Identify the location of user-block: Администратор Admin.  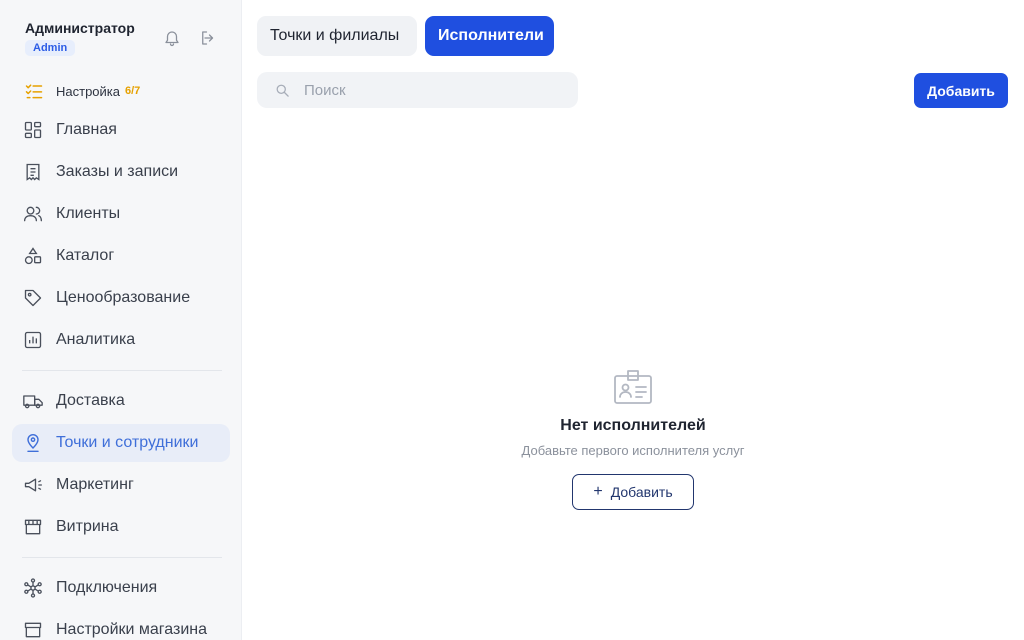
(80, 38).